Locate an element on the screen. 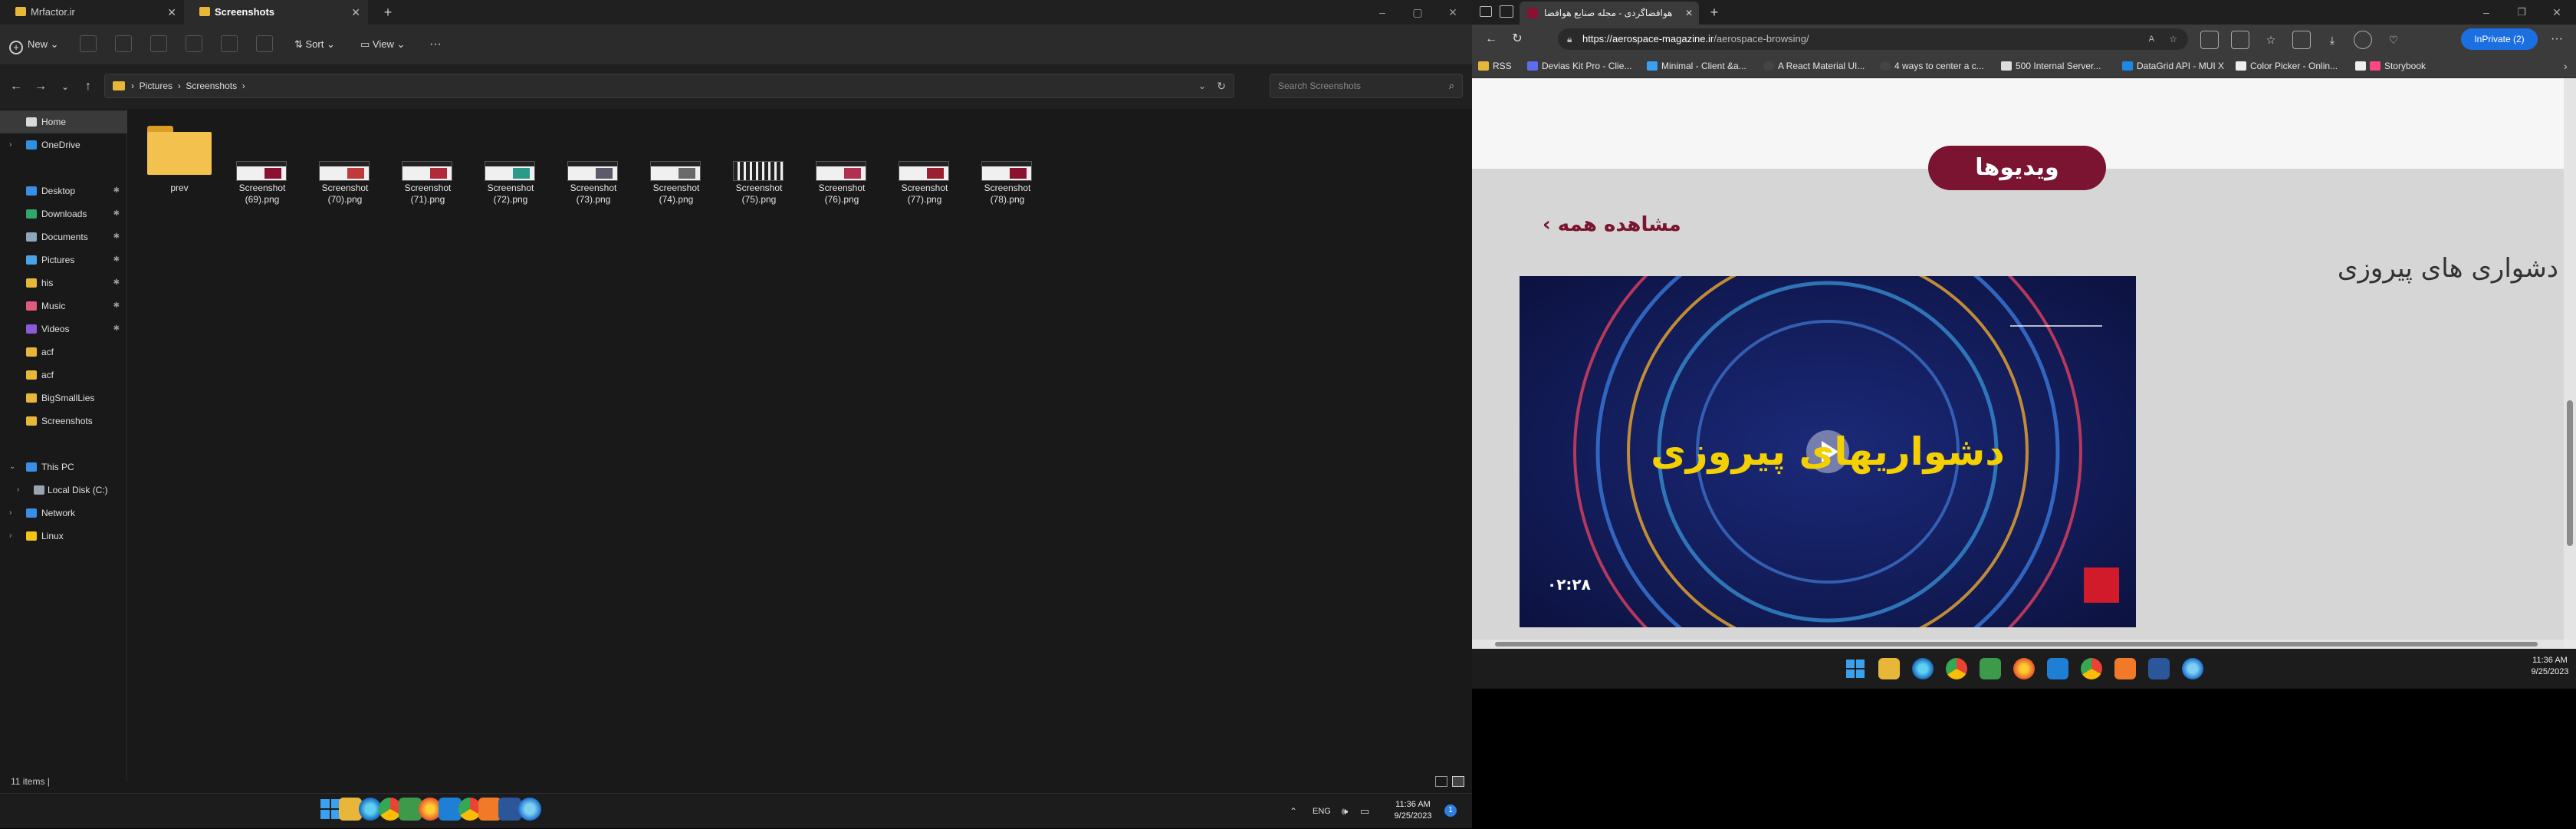  xampp-taskbar-icon is located at coordinates (2125, 669).